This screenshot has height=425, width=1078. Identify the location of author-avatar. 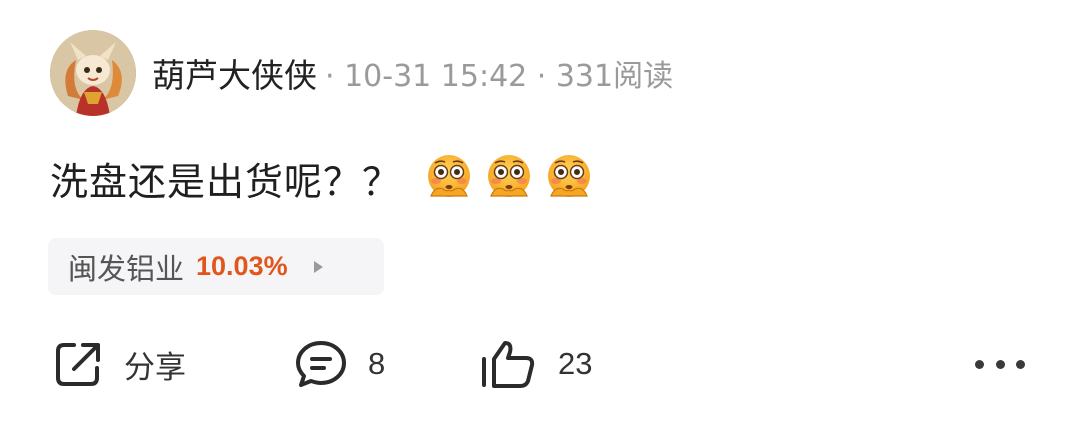
(93, 73).